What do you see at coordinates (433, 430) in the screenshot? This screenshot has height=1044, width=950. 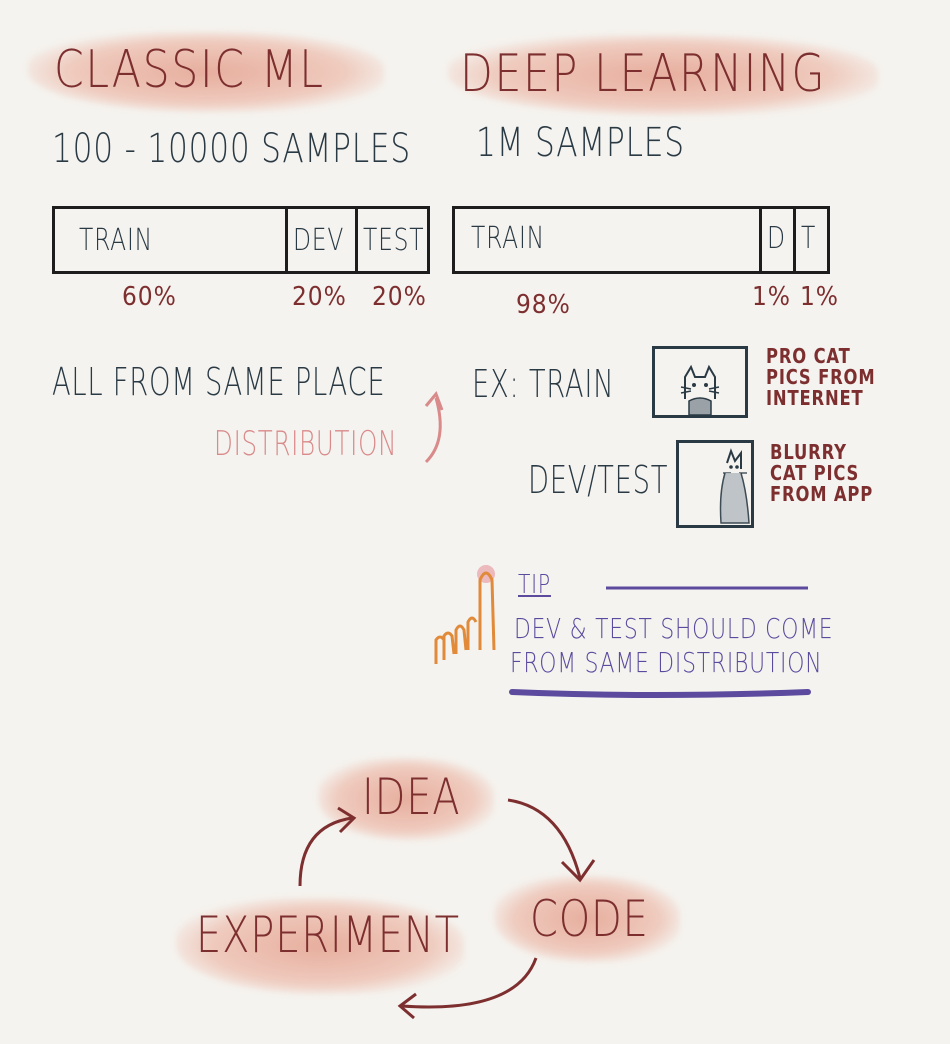 I see `distribution-curve-arrow` at bounding box center [433, 430].